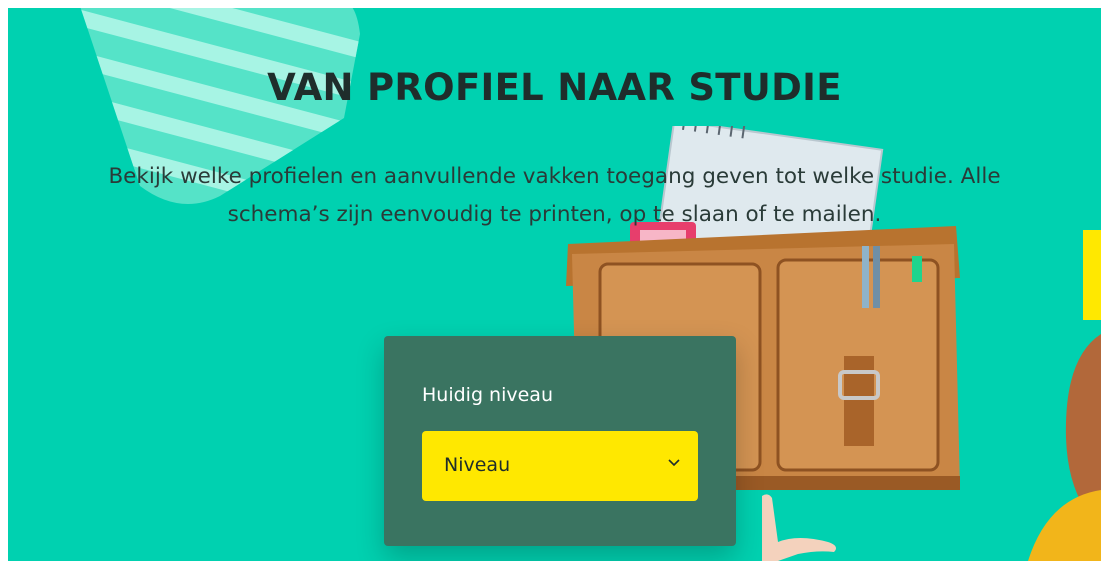 The height and width of the screenshot is (561, 1101). What do you see at coordinates (674, 463) in the screenshot?
I see `chevron-down-icon` at bounding box center [674, 463].